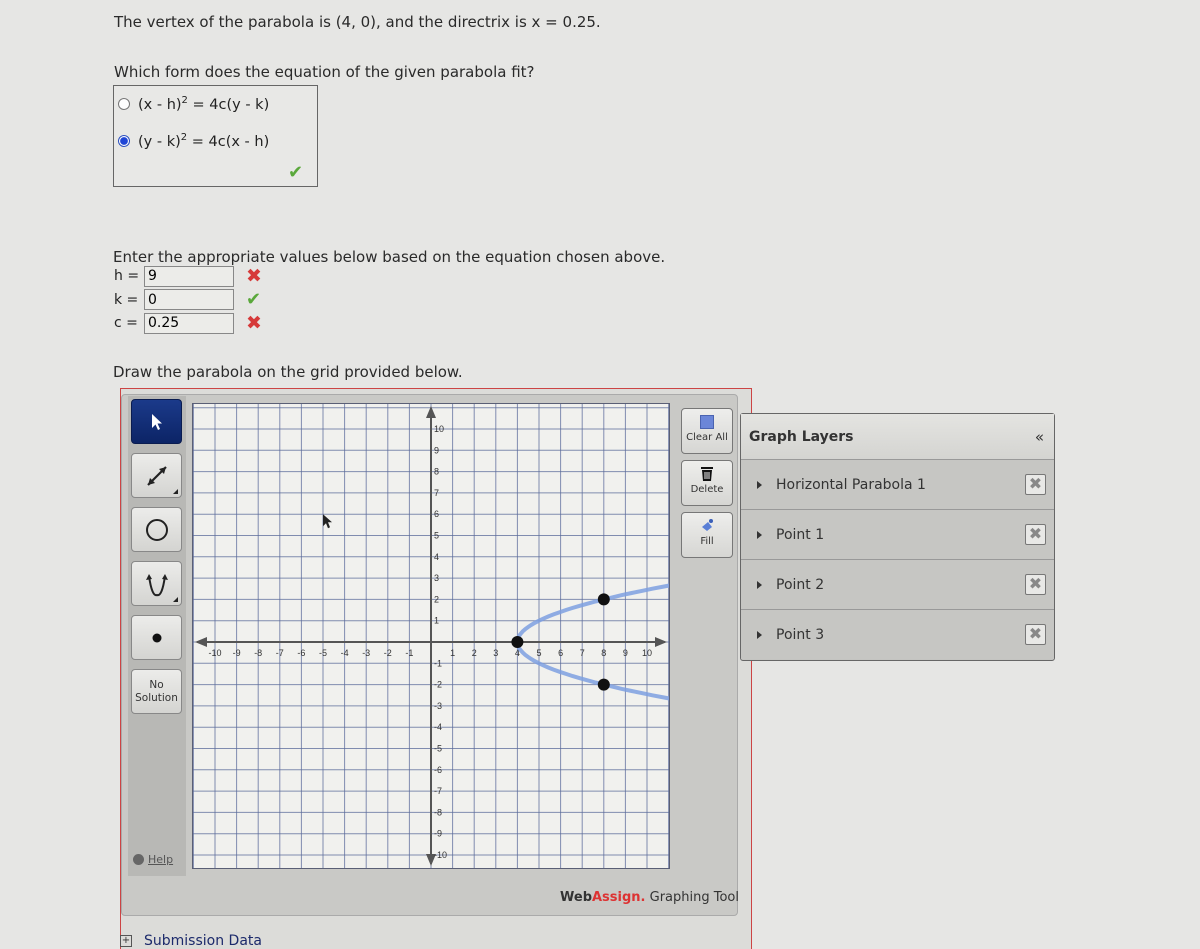  I want to click on x-tick-label: -3, so click(366, 653).